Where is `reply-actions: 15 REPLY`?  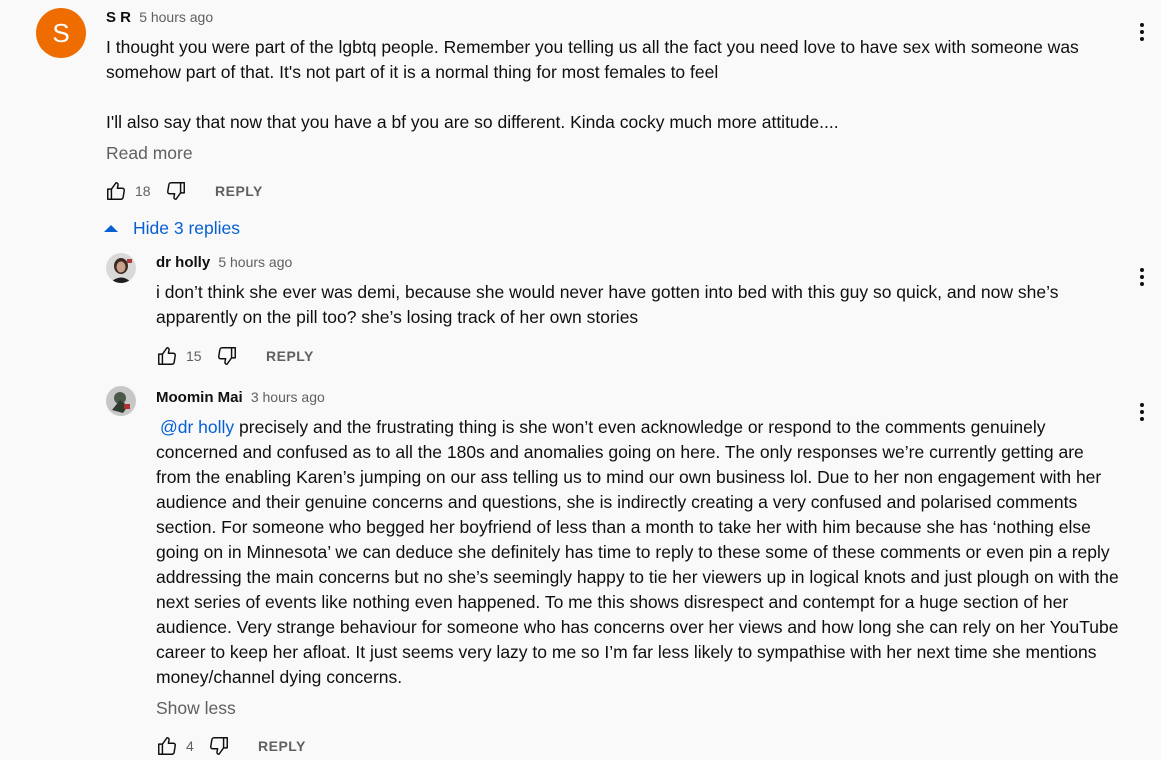
reply-actions: 15 REPLY is located at coordinates (235, 356).